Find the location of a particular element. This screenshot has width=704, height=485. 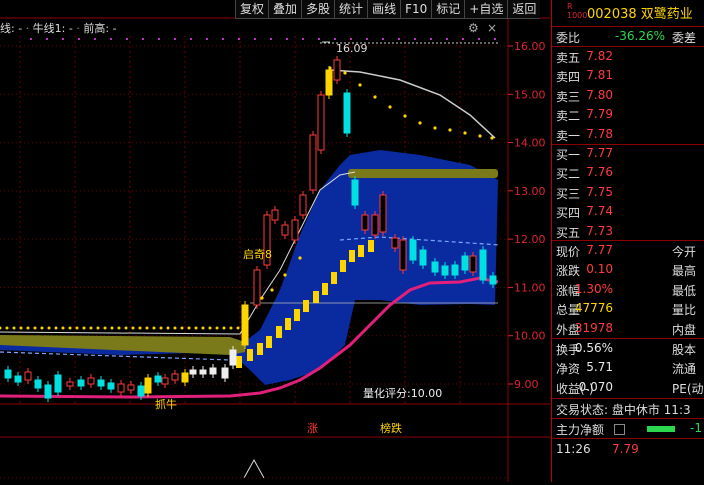

webi-label: 委比 is located at coordinates (568, 38).